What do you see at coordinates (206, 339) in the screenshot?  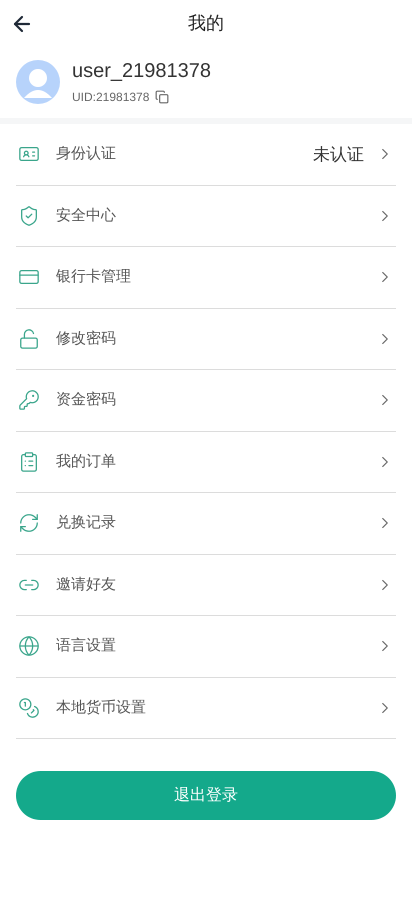 I see `menu-item: 修改密码` at bounding box center [206, 339].